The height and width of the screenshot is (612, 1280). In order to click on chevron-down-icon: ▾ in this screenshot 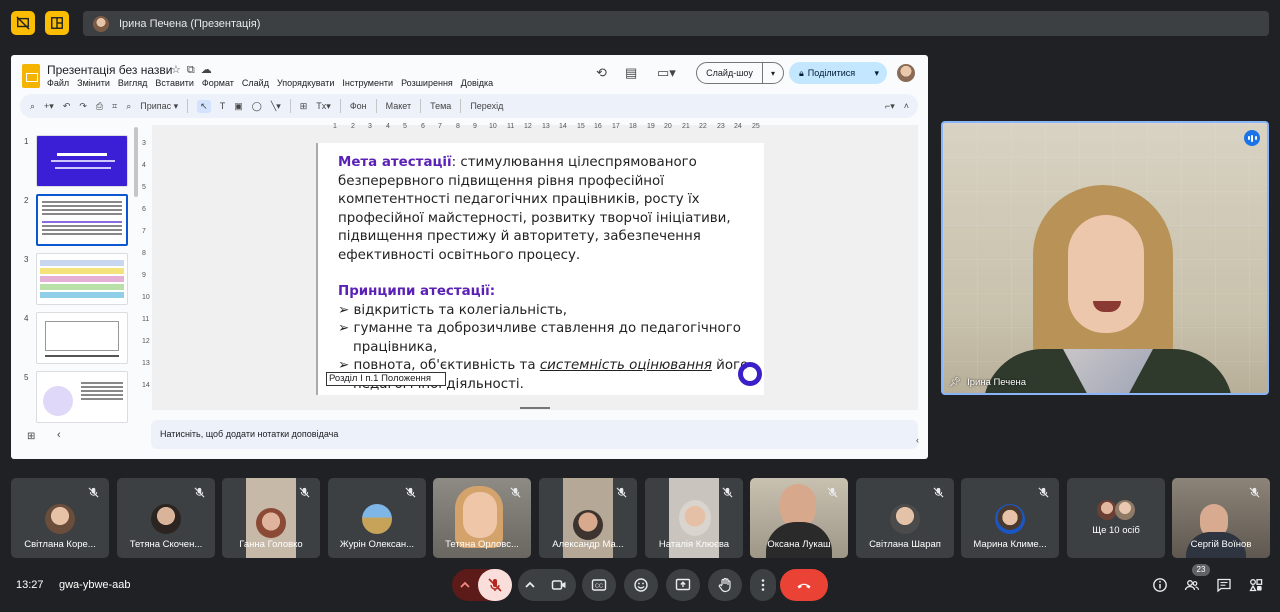, I will do `click(773, 73)`.